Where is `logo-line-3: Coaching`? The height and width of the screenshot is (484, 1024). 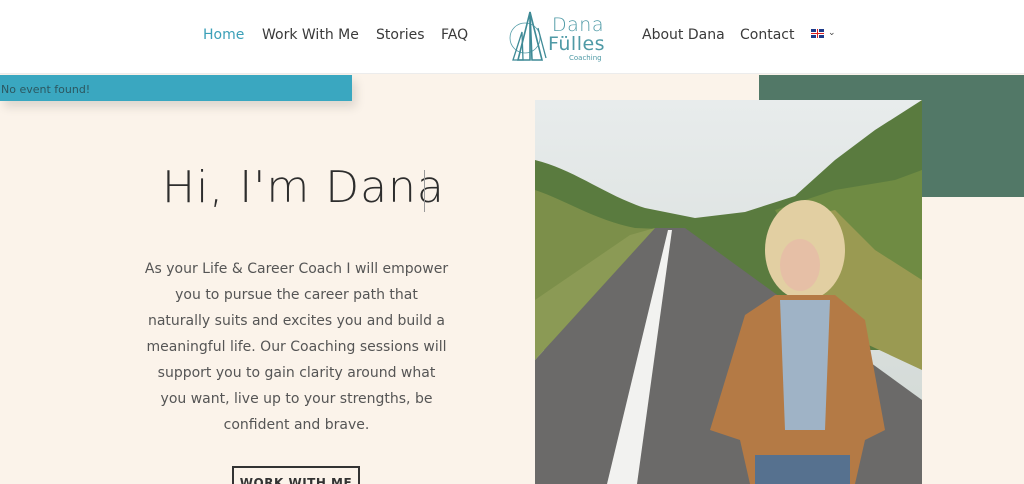 logo-line-3: Coaching is located at coordinates (585, 58).